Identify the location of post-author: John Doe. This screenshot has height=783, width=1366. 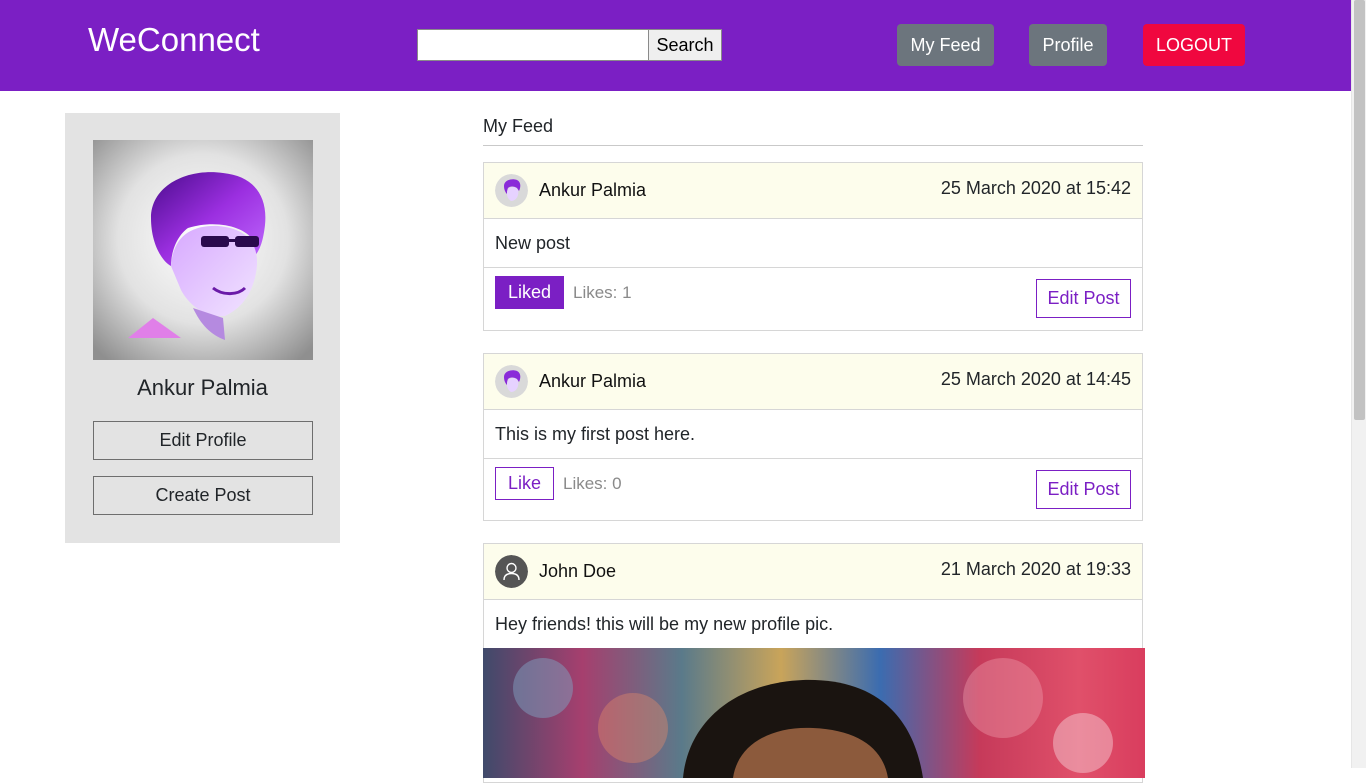
(577, 571).